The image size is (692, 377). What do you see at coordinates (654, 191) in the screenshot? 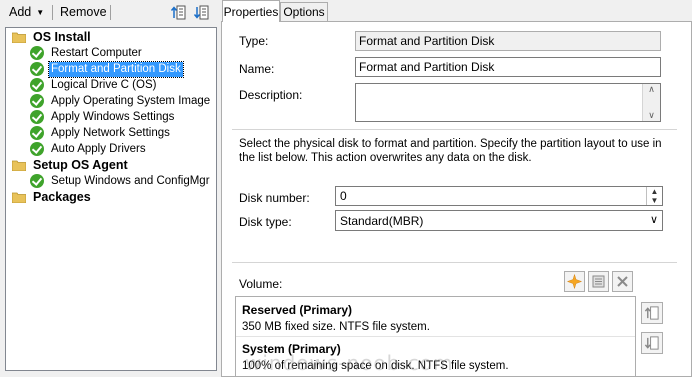
I see `spin-up-icon: ▲` at bounding box center [654, 191].